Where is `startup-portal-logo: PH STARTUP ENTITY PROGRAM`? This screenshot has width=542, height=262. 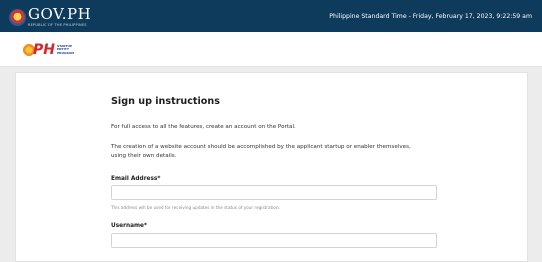 startup-portal-logo: PH STARTUP ENTITY PROGRAM is located at coordinates (48, 50).